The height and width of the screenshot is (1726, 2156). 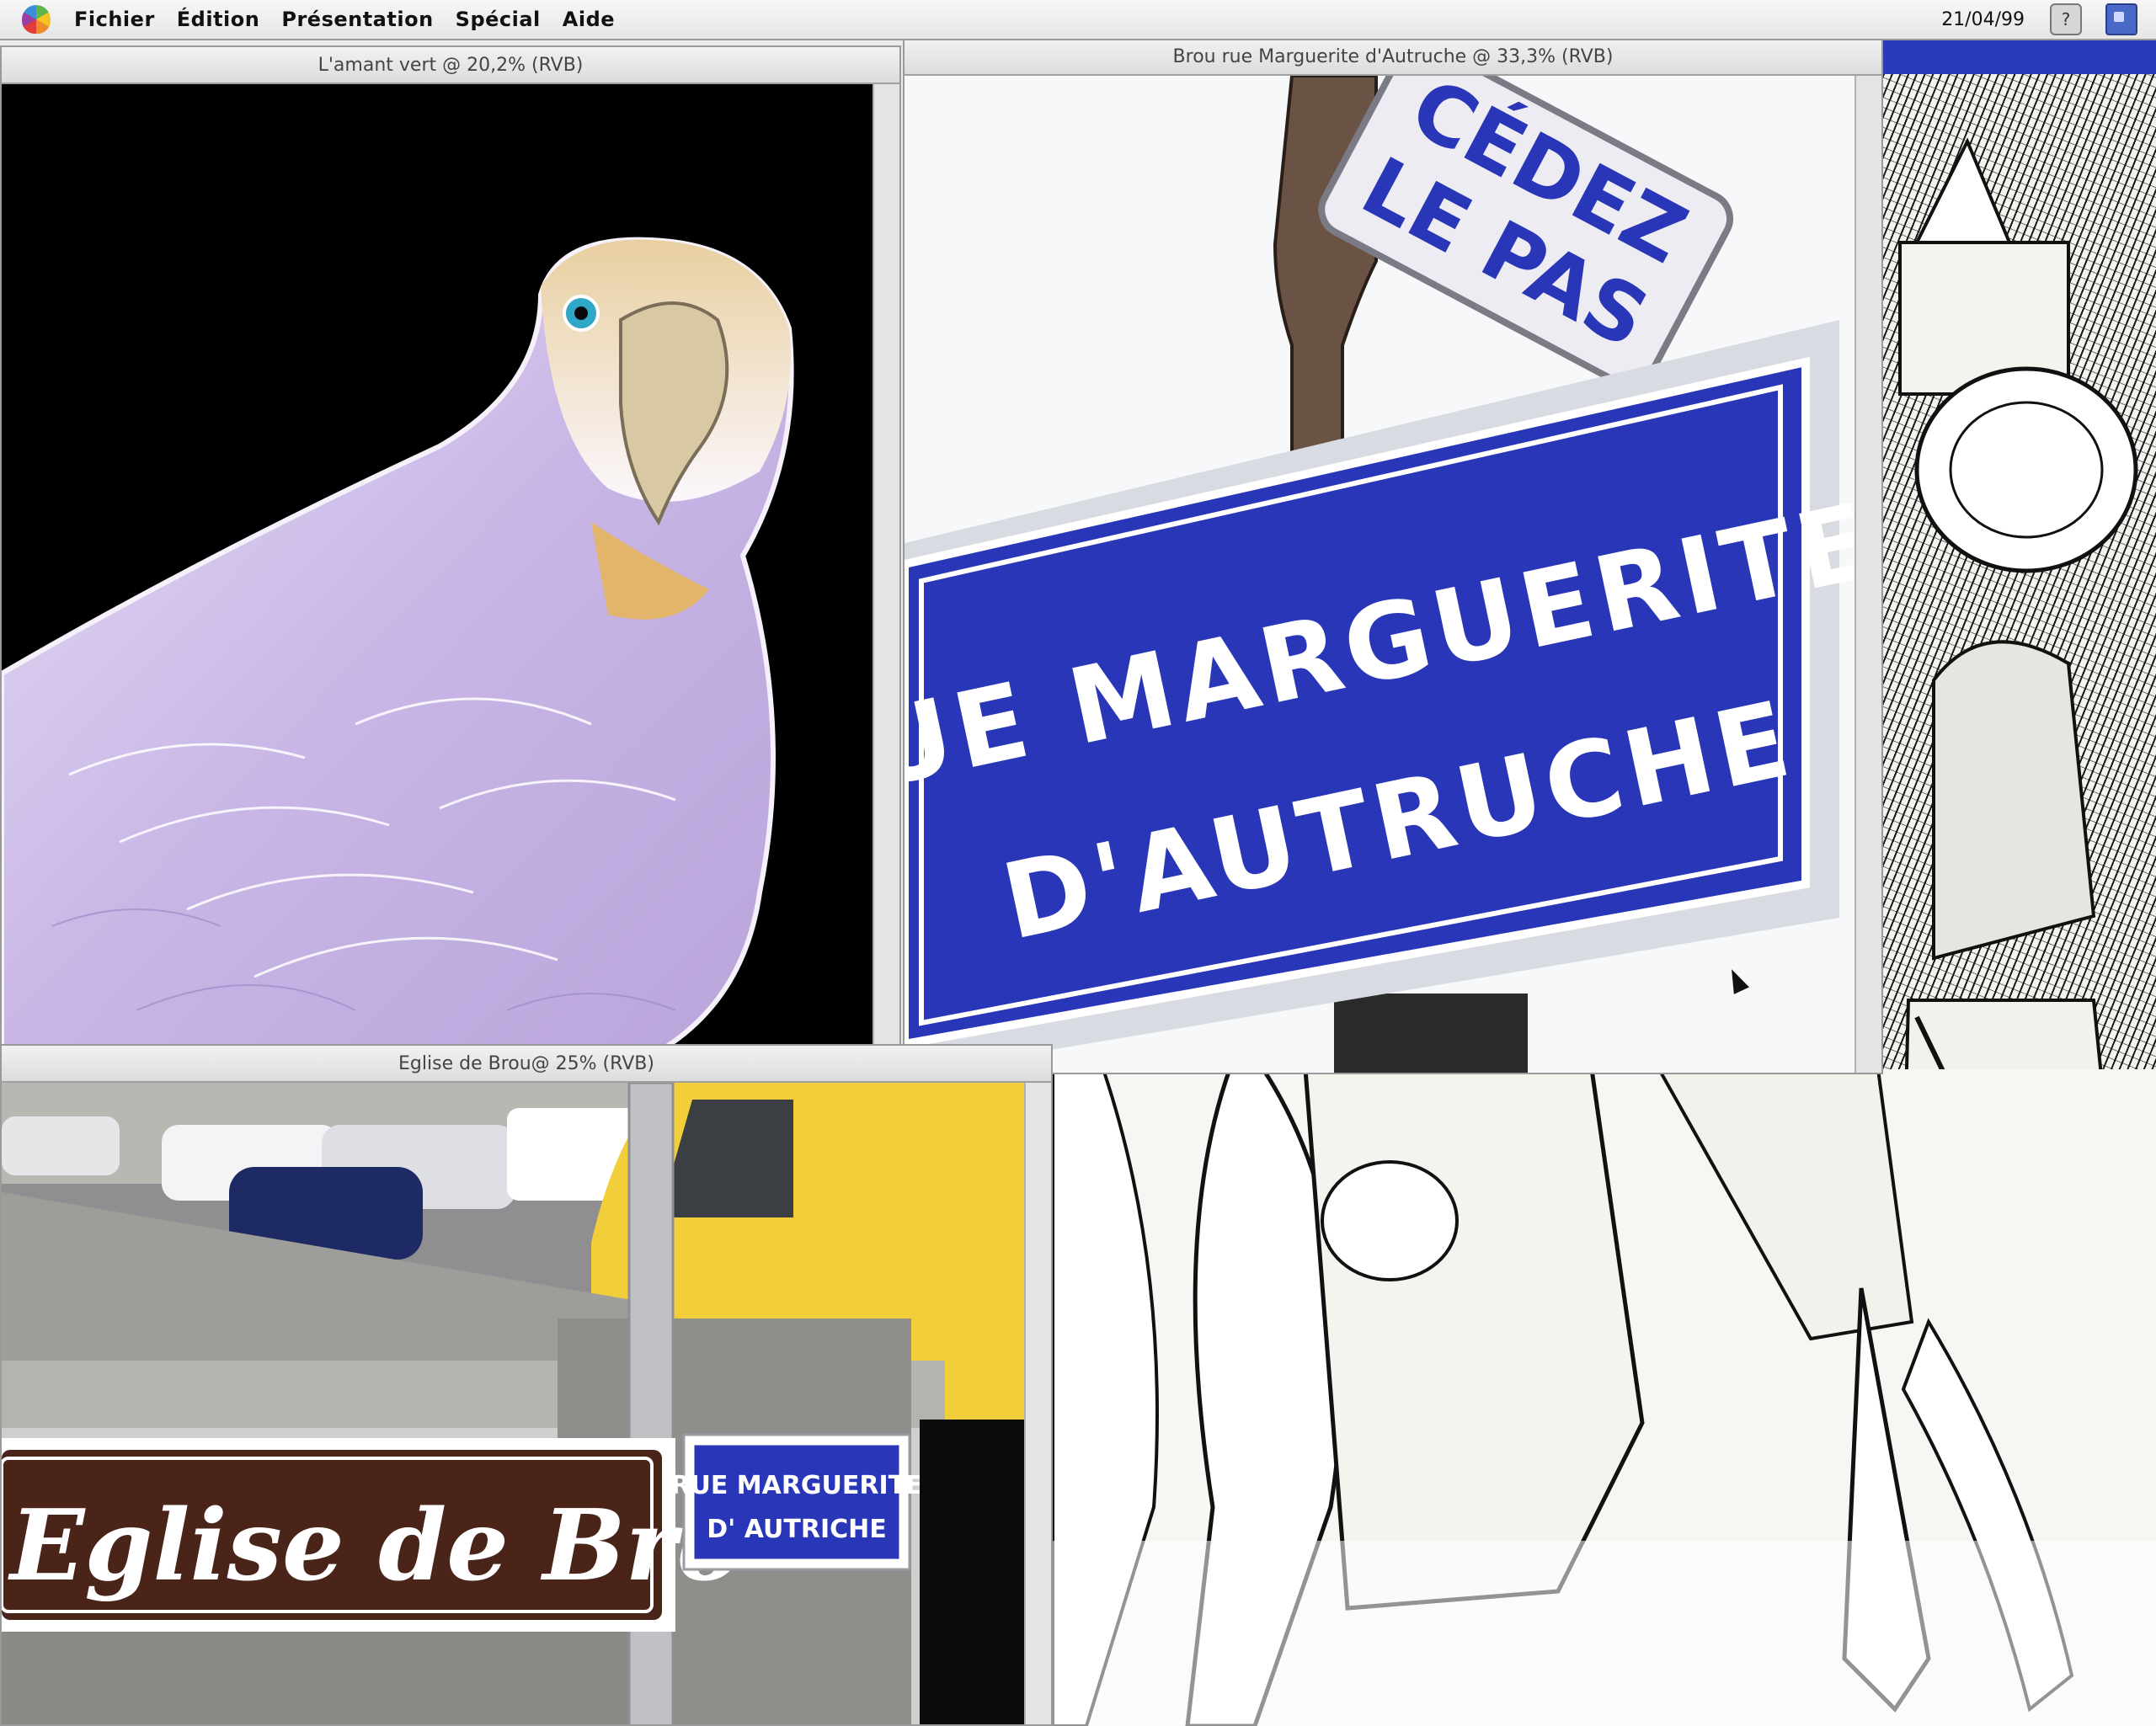 What do you see at coordinates (36, 19) in the screenshot?
I see `apple-menu-icon` at bounding box center [36, 19].